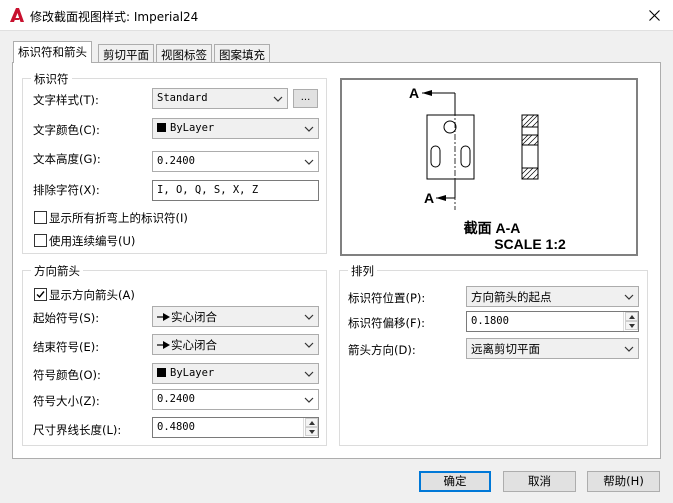 The image size is (673, 503). What do you see at coordinates (539, 481) in the screenshot?
I see `cancel-button: 取消` at bounding box center [539, 481].